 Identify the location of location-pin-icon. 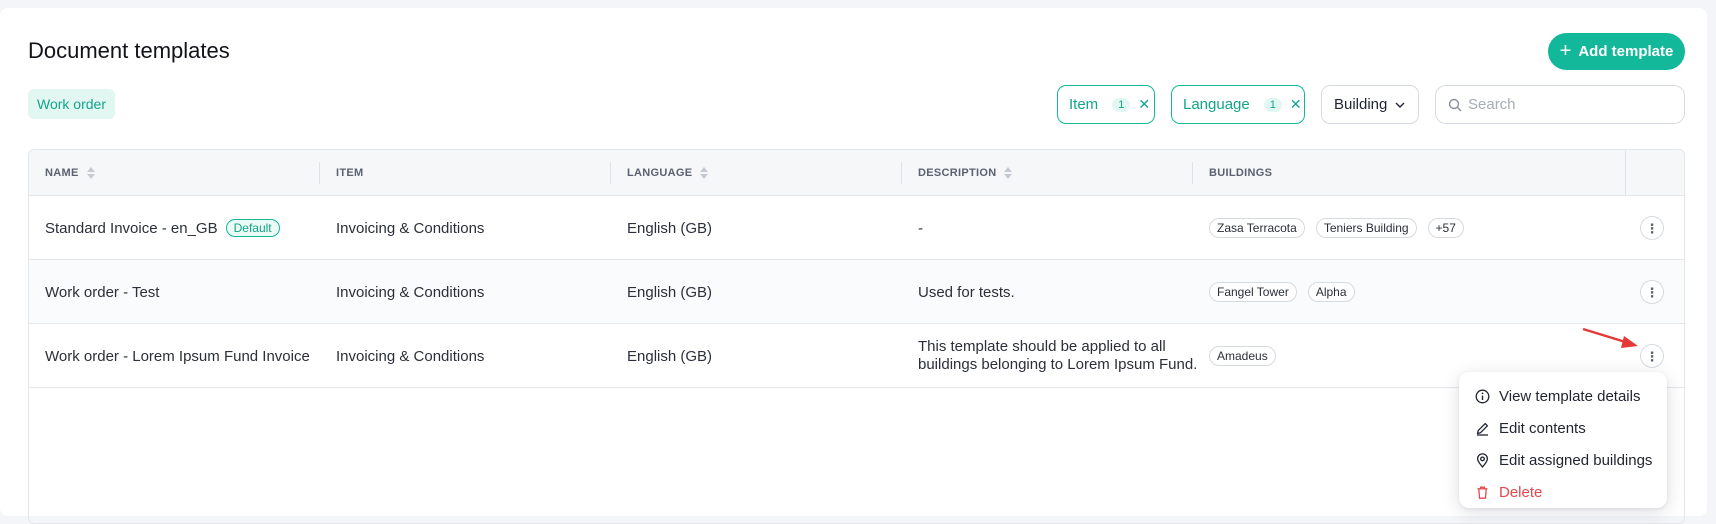
(1482, 460).